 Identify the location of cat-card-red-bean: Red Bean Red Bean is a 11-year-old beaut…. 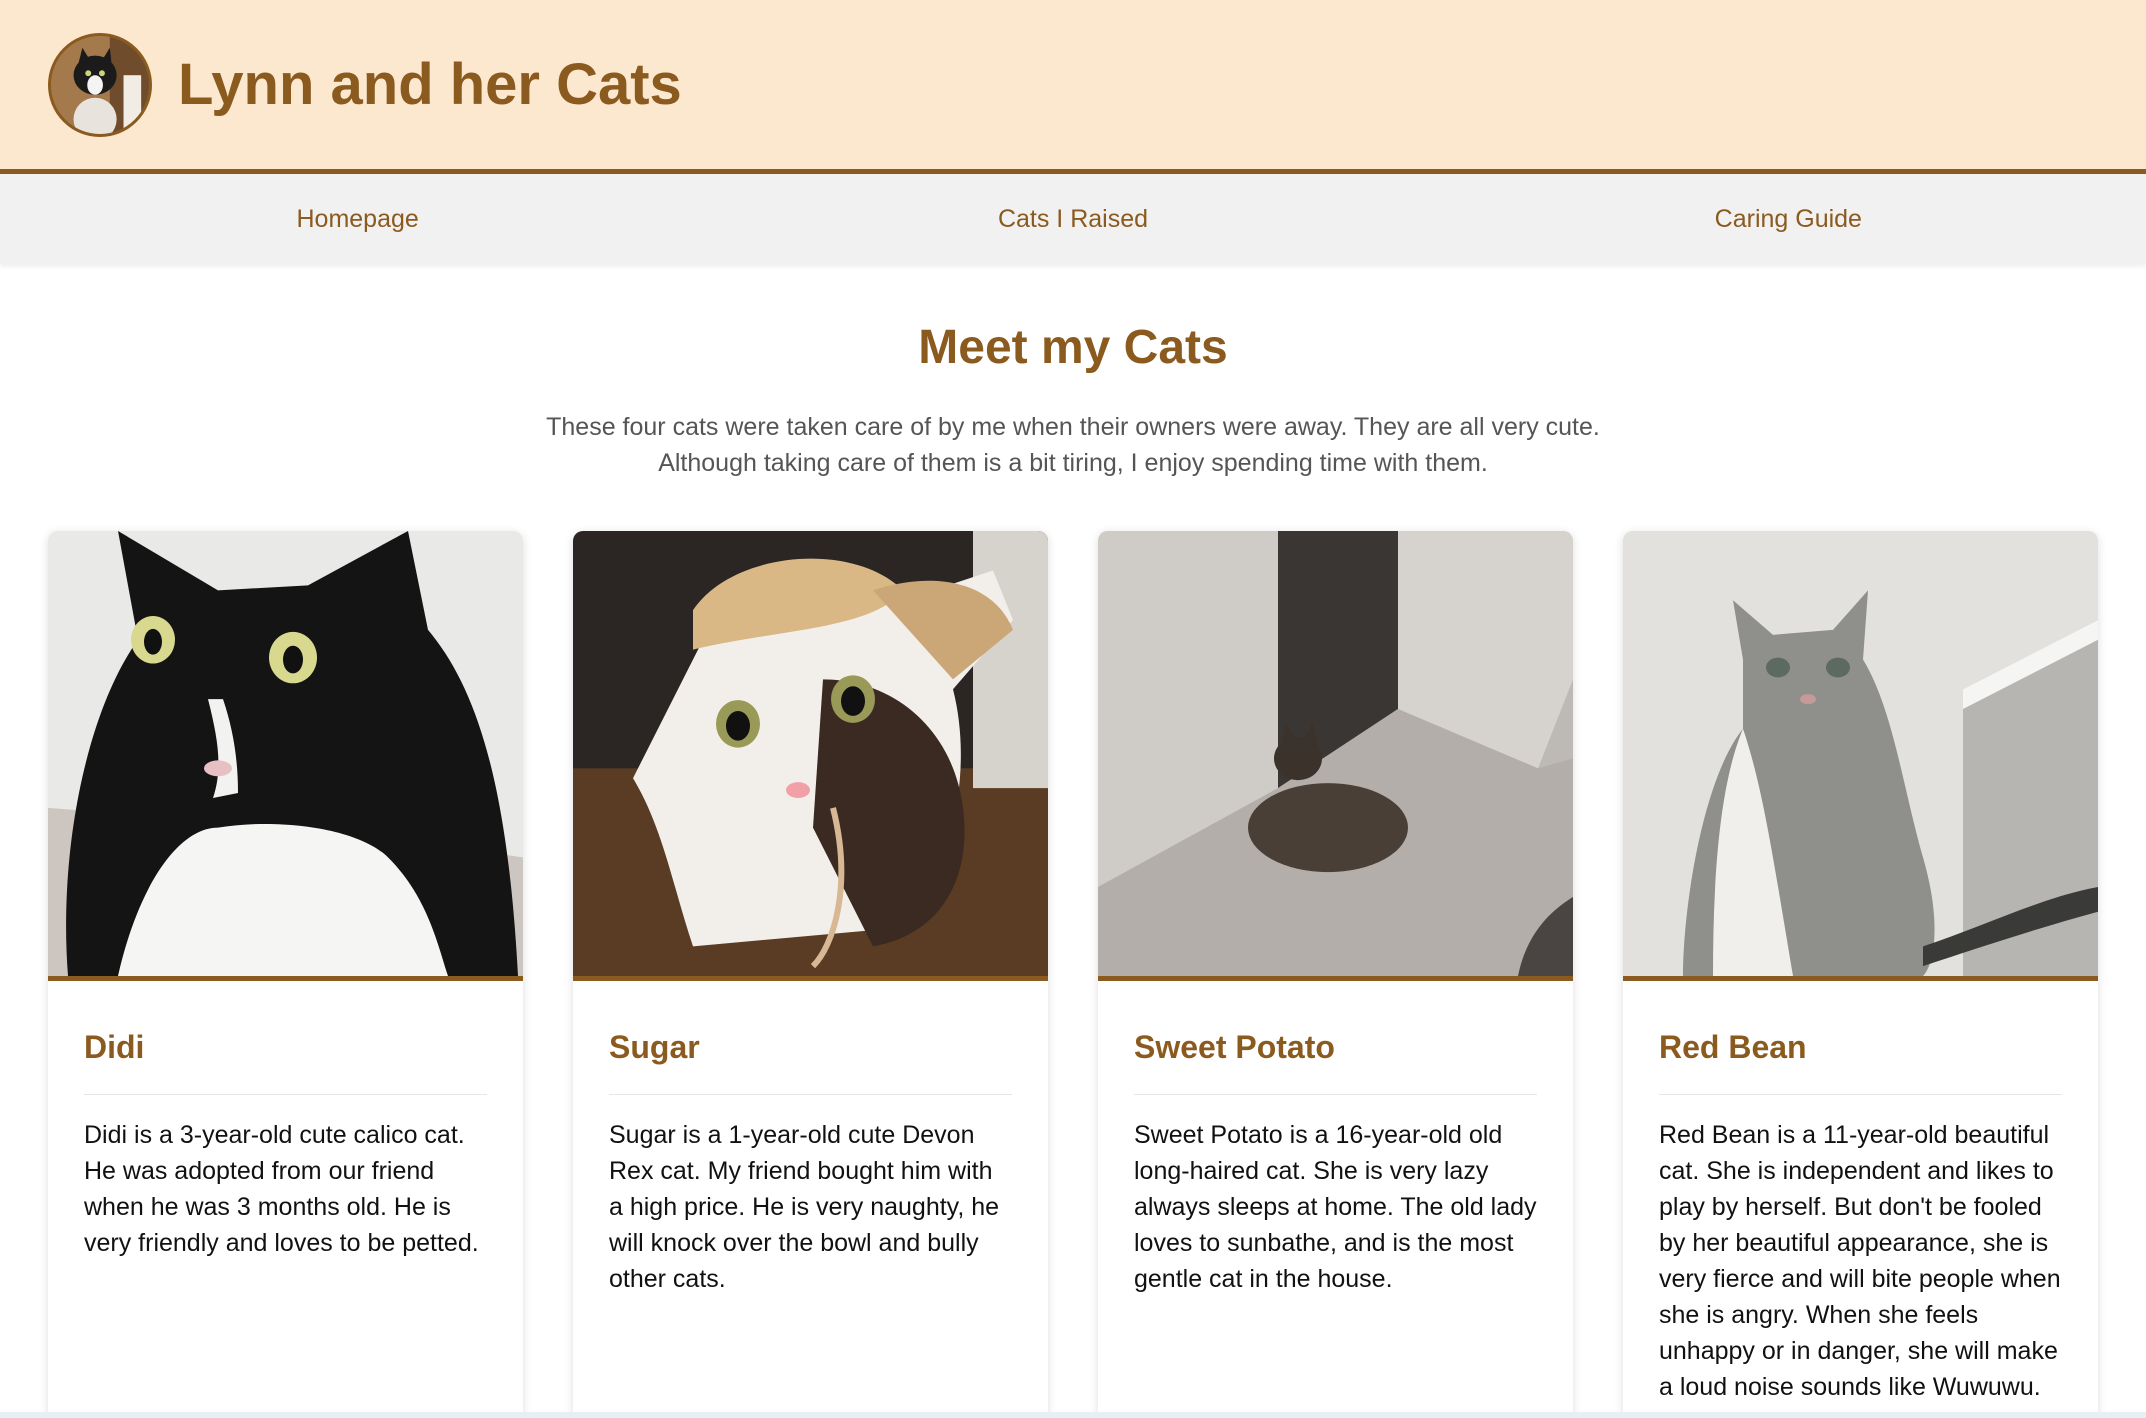
(1860, 974).